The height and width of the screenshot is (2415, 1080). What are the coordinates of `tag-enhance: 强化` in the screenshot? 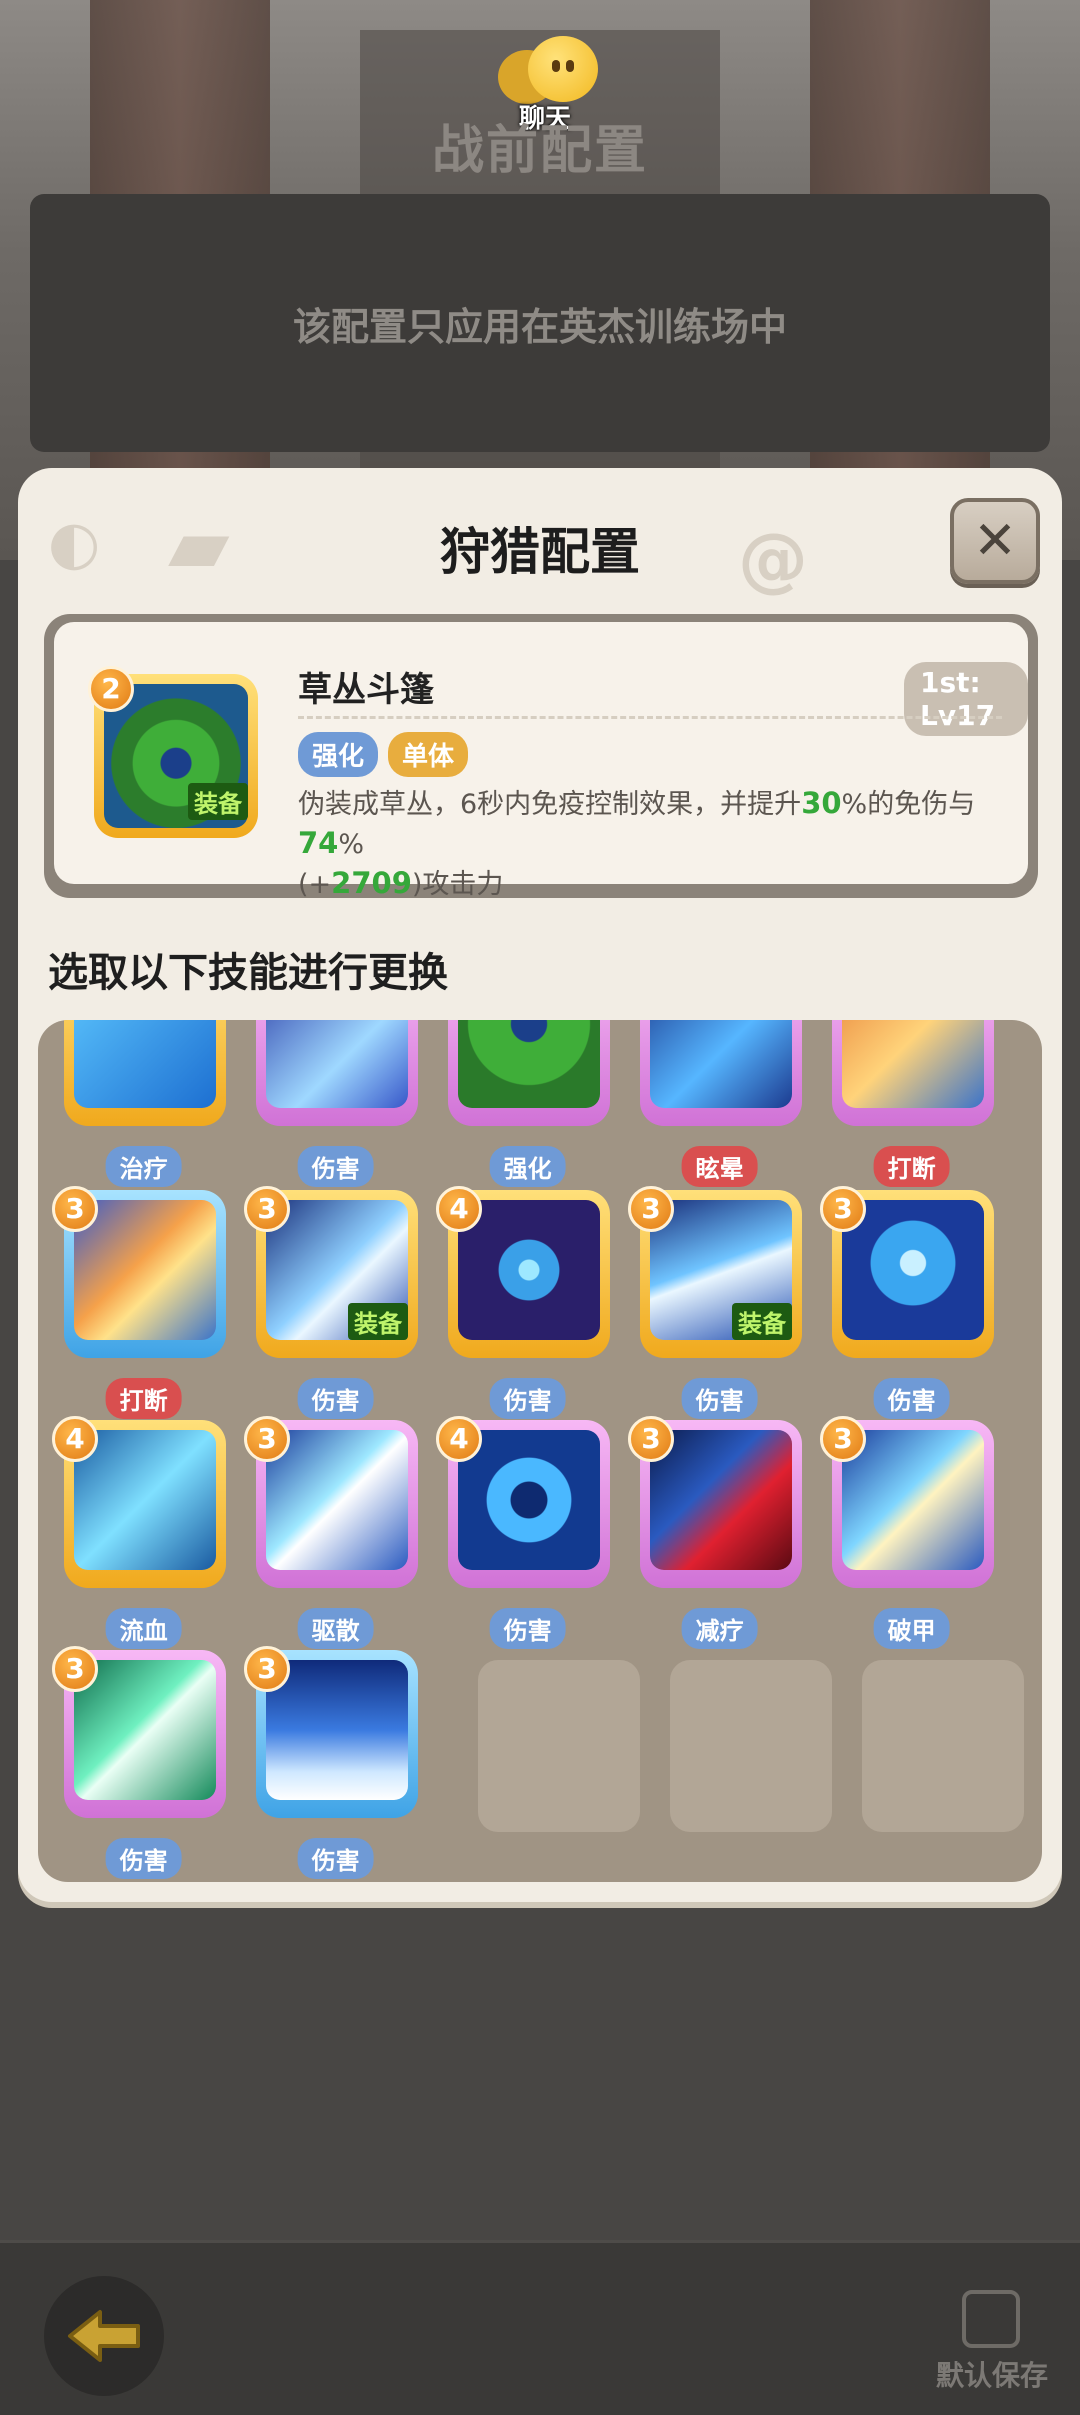 It's located at (338, 754).